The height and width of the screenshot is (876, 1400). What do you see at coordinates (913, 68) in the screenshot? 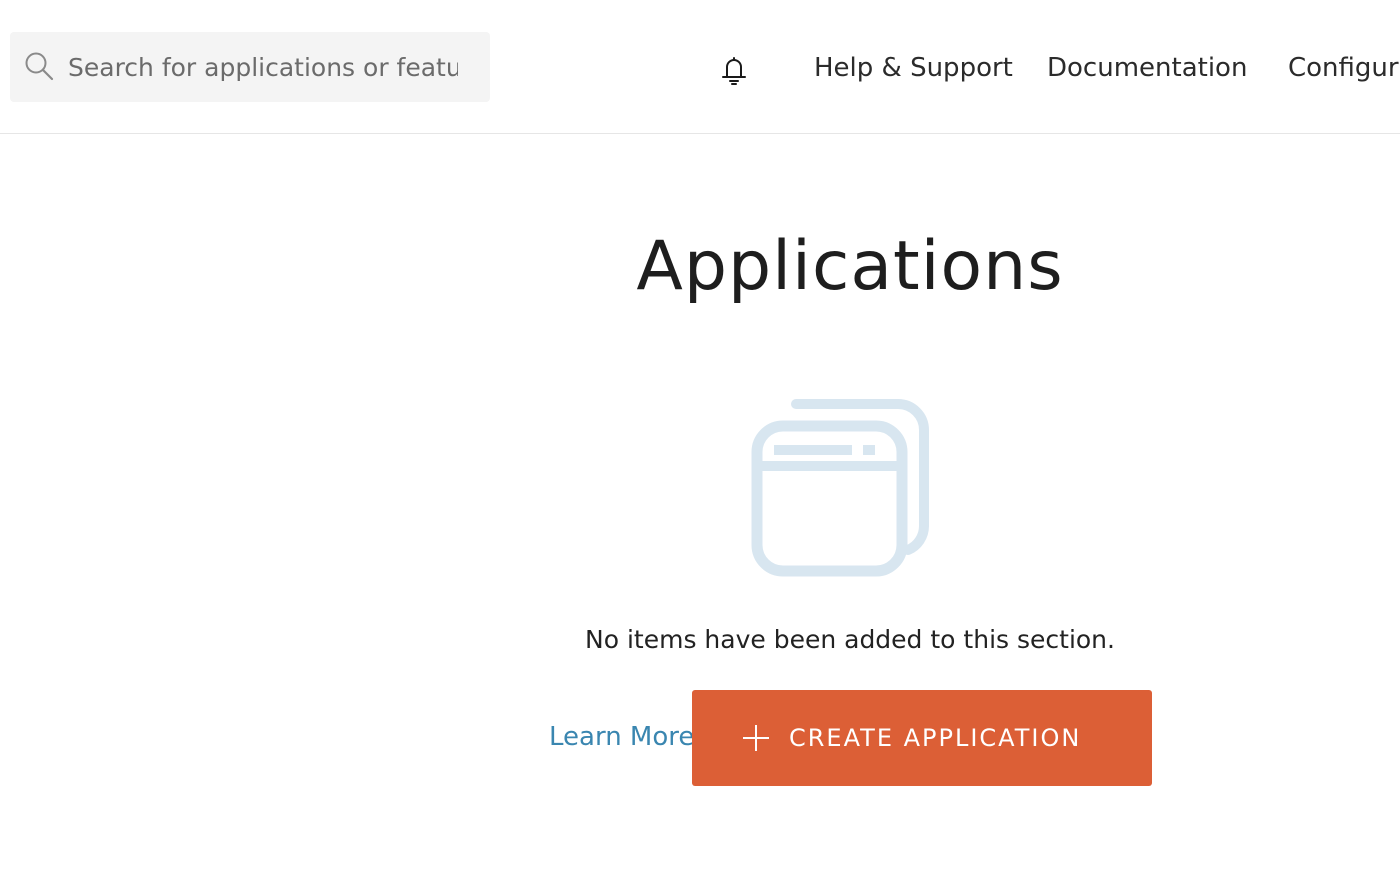
I see `nav-help-support-link: Help & Support` at bounding box center [913, 68].